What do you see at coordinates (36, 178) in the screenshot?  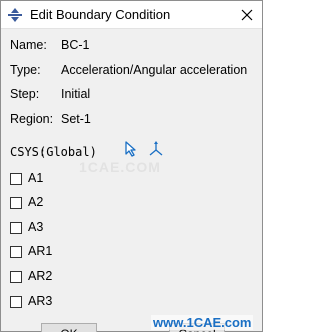 I see `dof-label-a1: A1` at bounding box center [36, 178].